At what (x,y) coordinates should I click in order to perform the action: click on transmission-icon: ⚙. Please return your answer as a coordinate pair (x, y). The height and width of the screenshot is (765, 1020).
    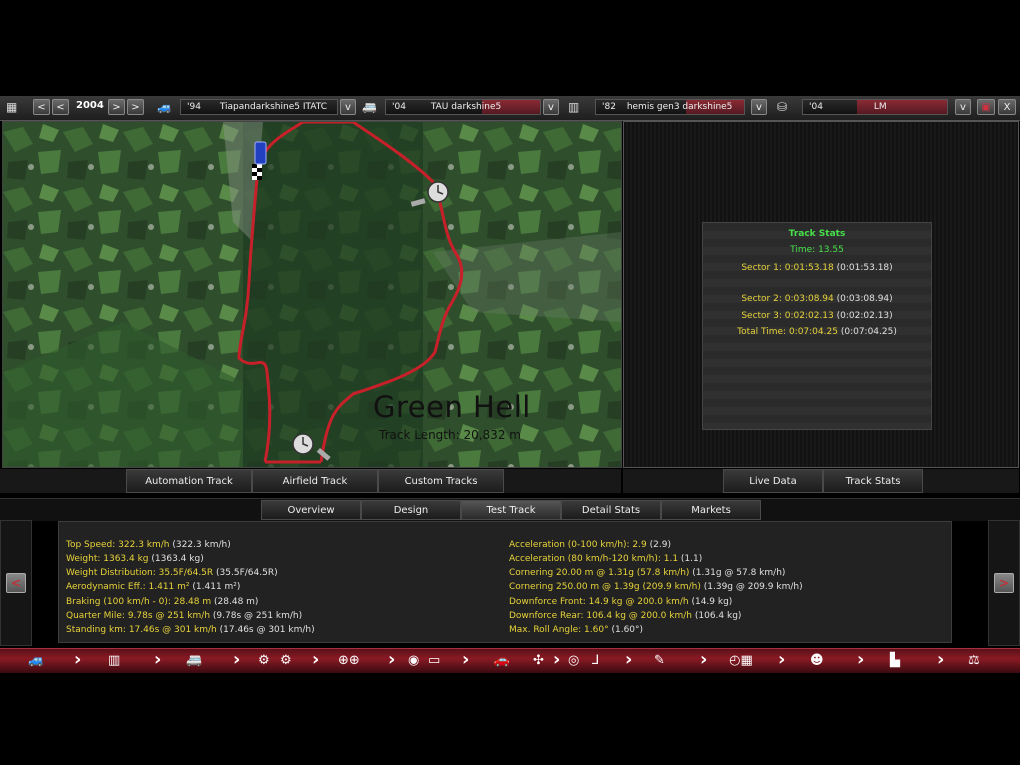
    Looking at the image, I should click on (286, 661).